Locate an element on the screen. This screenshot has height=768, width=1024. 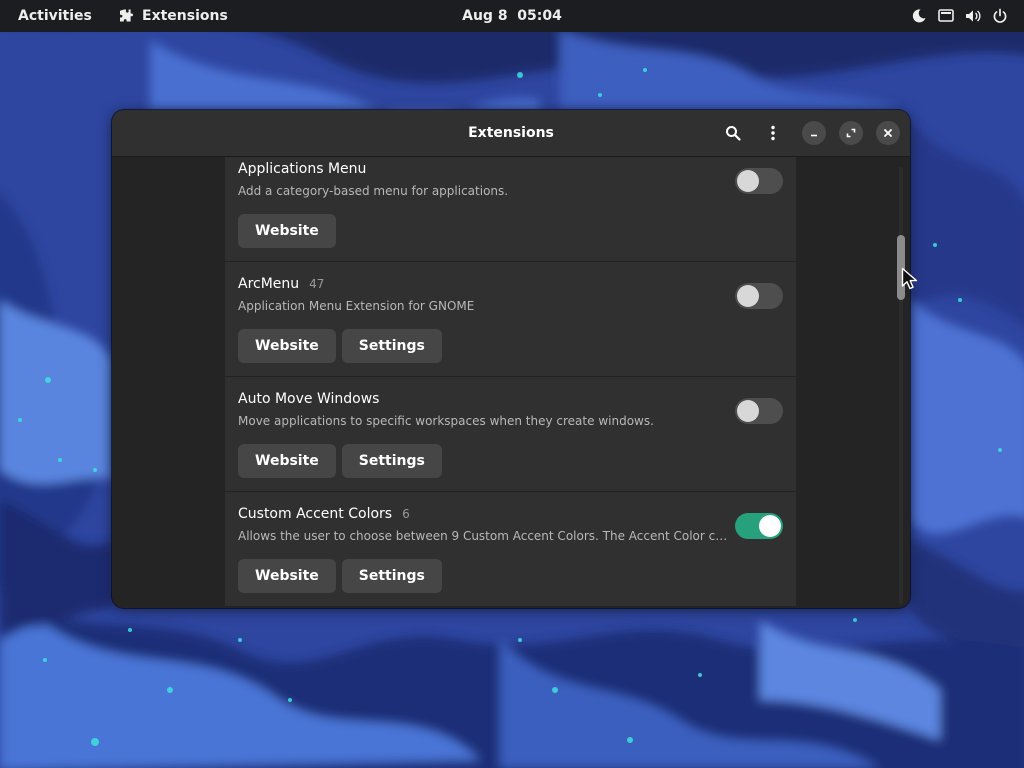
maximize-icon is located at coordinates (851, 133).